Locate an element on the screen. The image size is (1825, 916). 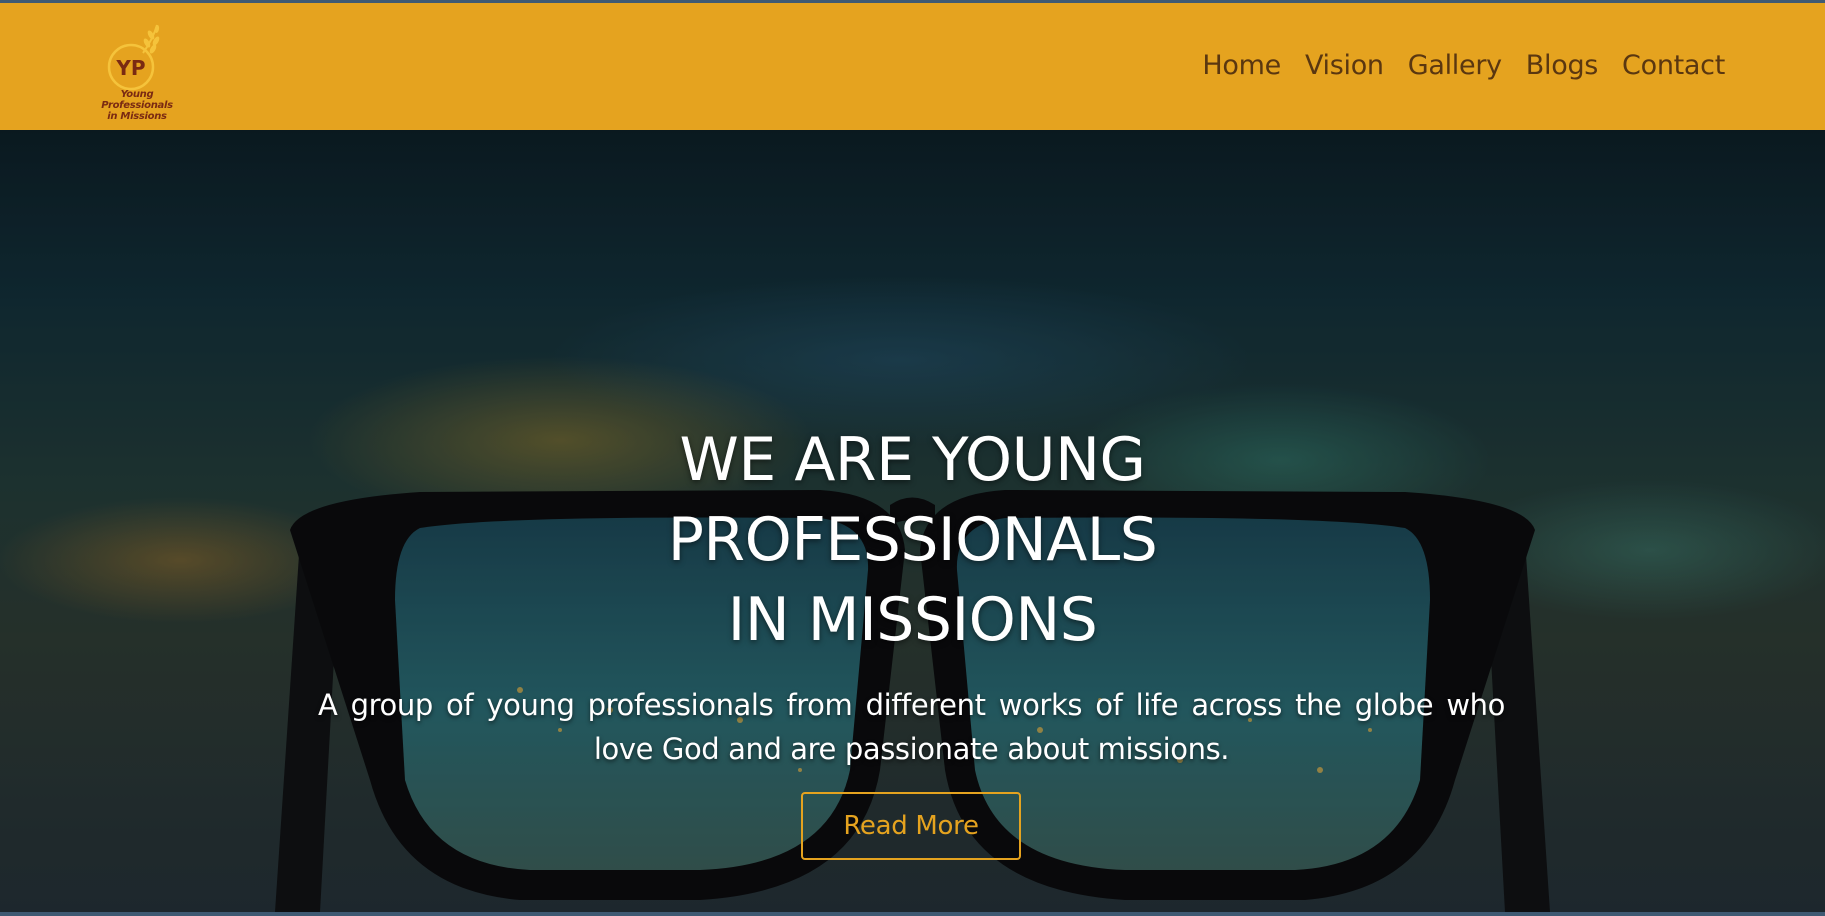
nav-blogs: Blogs is located at coordinates (1562, 65).